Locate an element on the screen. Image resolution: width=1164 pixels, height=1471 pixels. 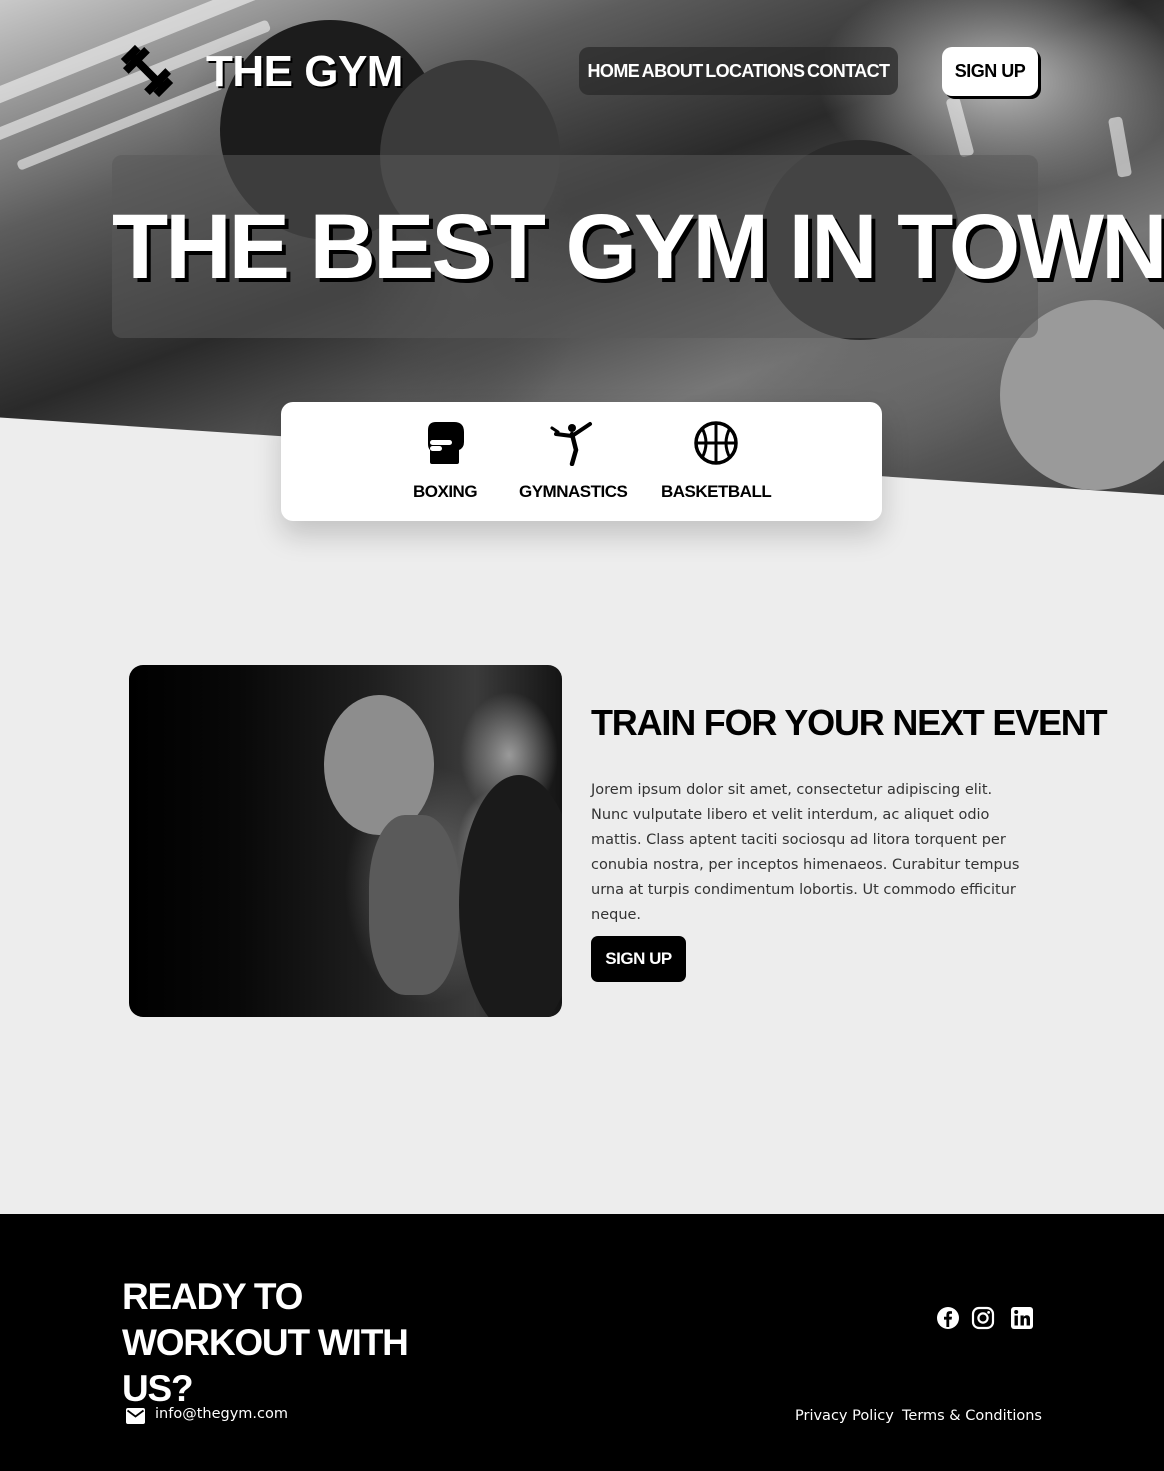
mail-icon is located at coordinates (135, 1416).